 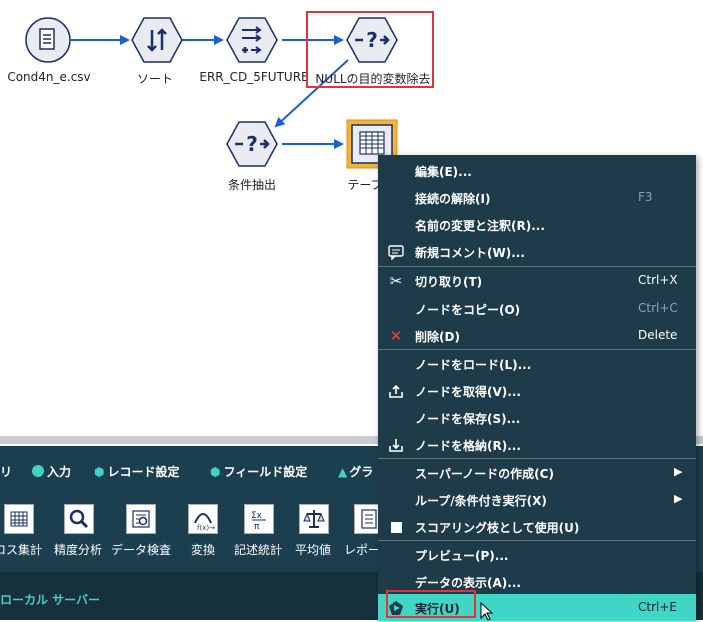 I want to click on crosstab-icon, so click(x=19, y=519).